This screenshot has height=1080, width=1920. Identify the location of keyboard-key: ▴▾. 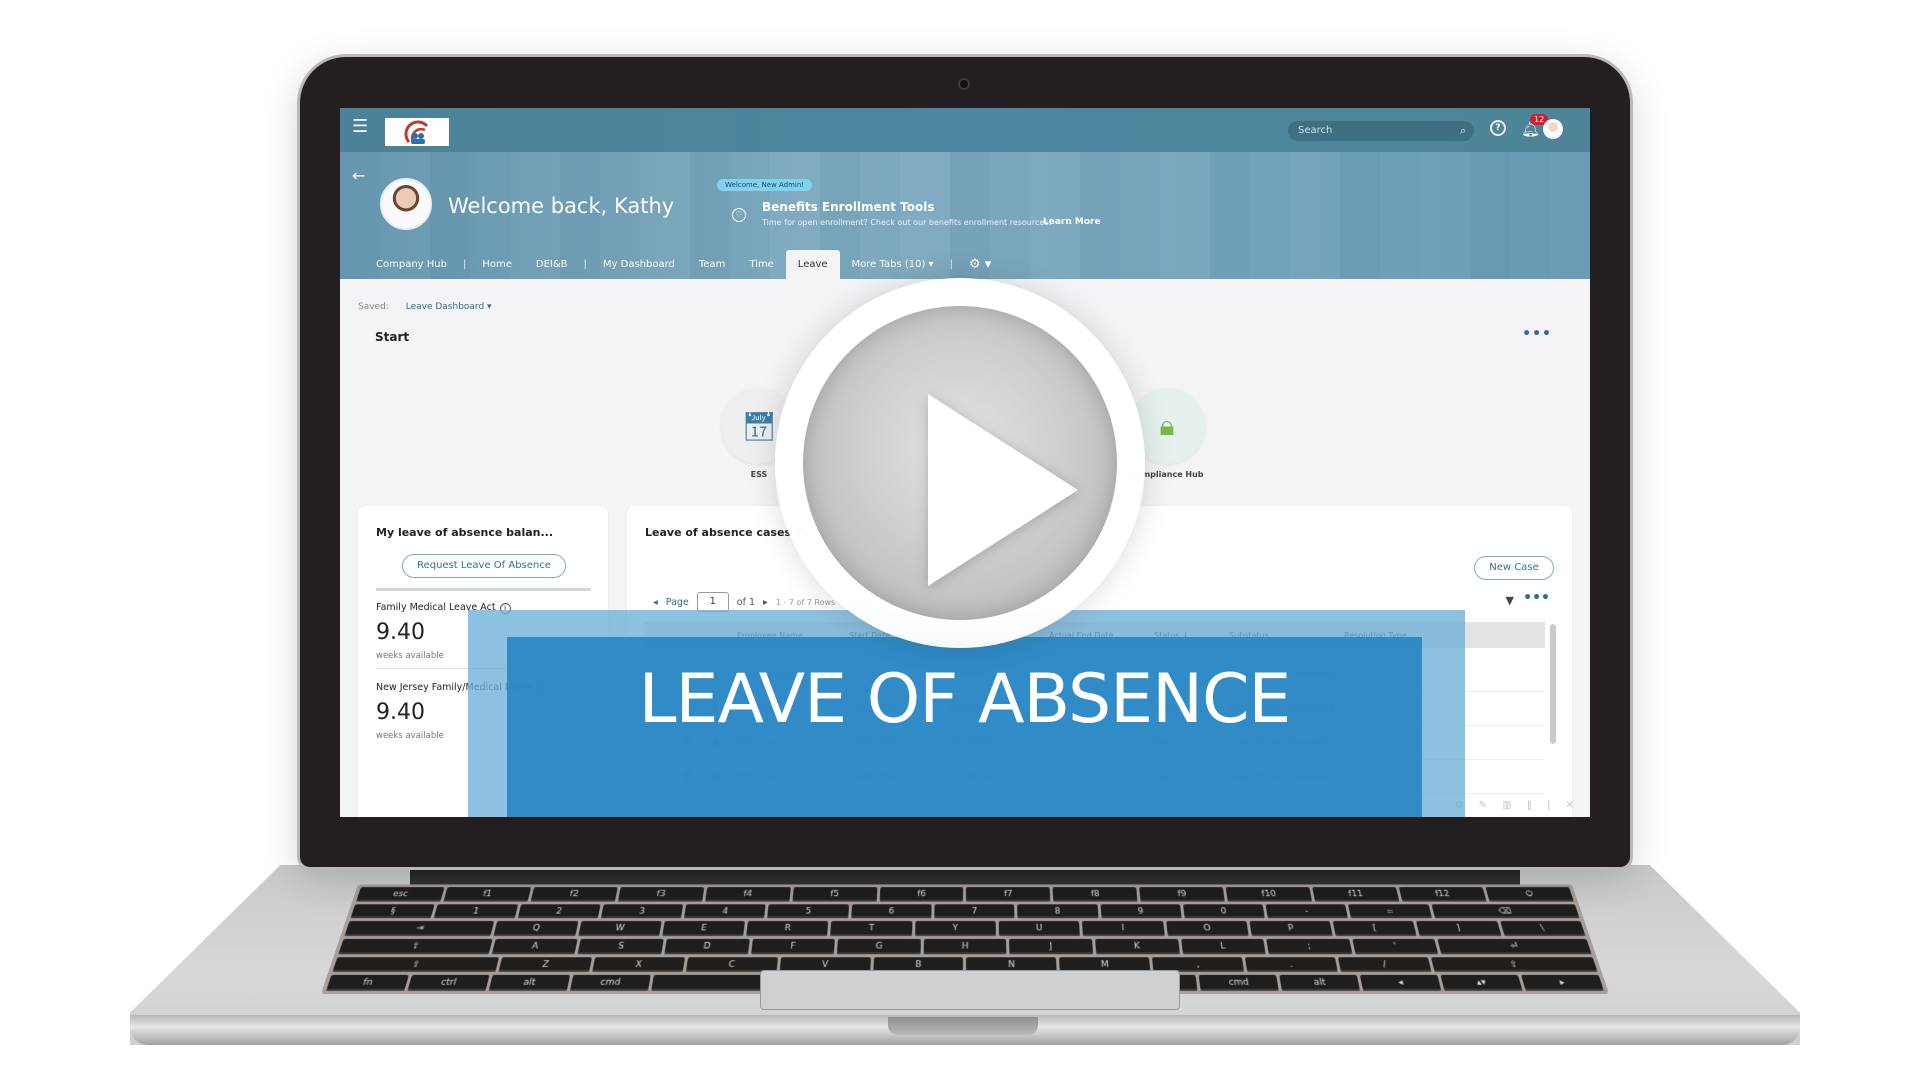
(1481, 983).